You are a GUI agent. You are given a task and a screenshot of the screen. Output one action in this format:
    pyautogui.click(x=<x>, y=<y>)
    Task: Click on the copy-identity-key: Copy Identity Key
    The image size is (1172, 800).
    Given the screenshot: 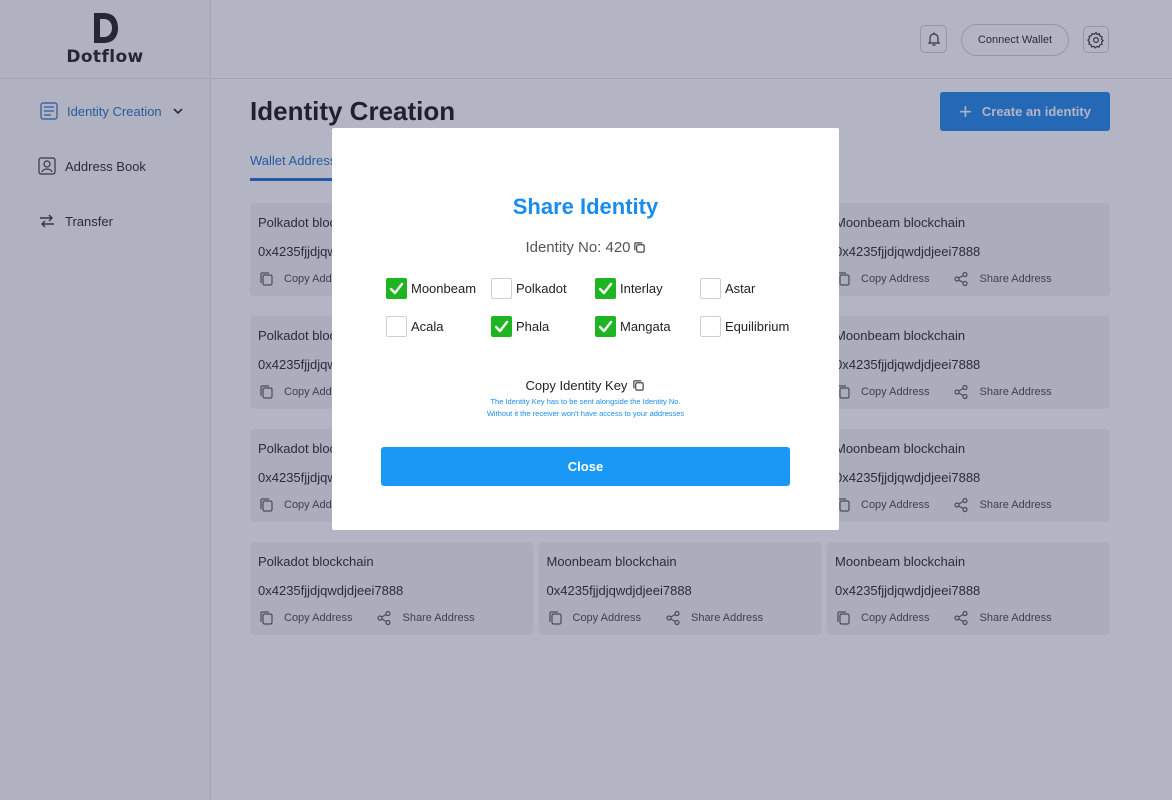 What is the action you would take?
    pyautogui.click(x=585, y=385)
    